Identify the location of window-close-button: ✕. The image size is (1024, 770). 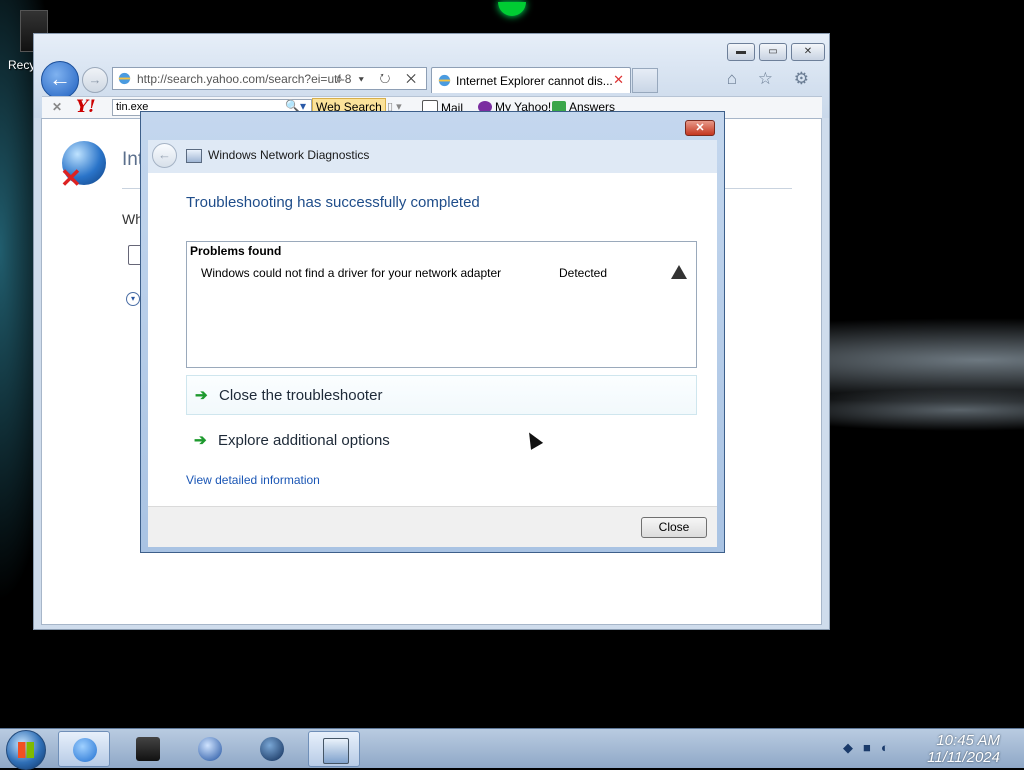
(808, 52).